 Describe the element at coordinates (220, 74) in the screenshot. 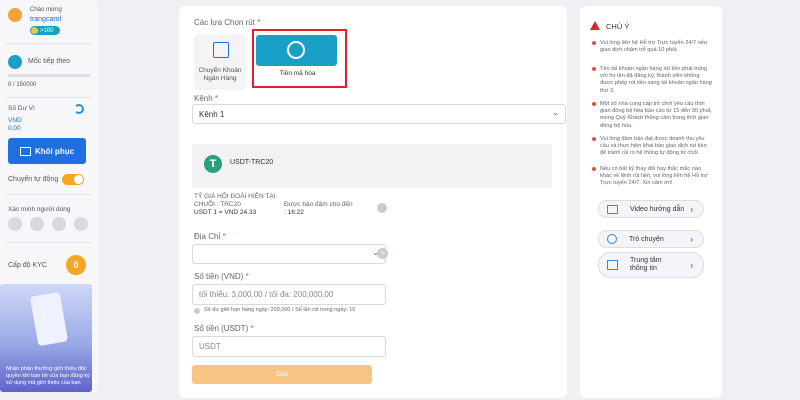

I see `option-label-bank: Chuyển Khoản Ngân Hàng` at that location.